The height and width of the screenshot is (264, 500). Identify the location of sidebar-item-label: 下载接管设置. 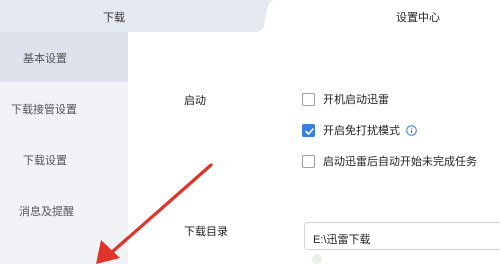
(44, 110).